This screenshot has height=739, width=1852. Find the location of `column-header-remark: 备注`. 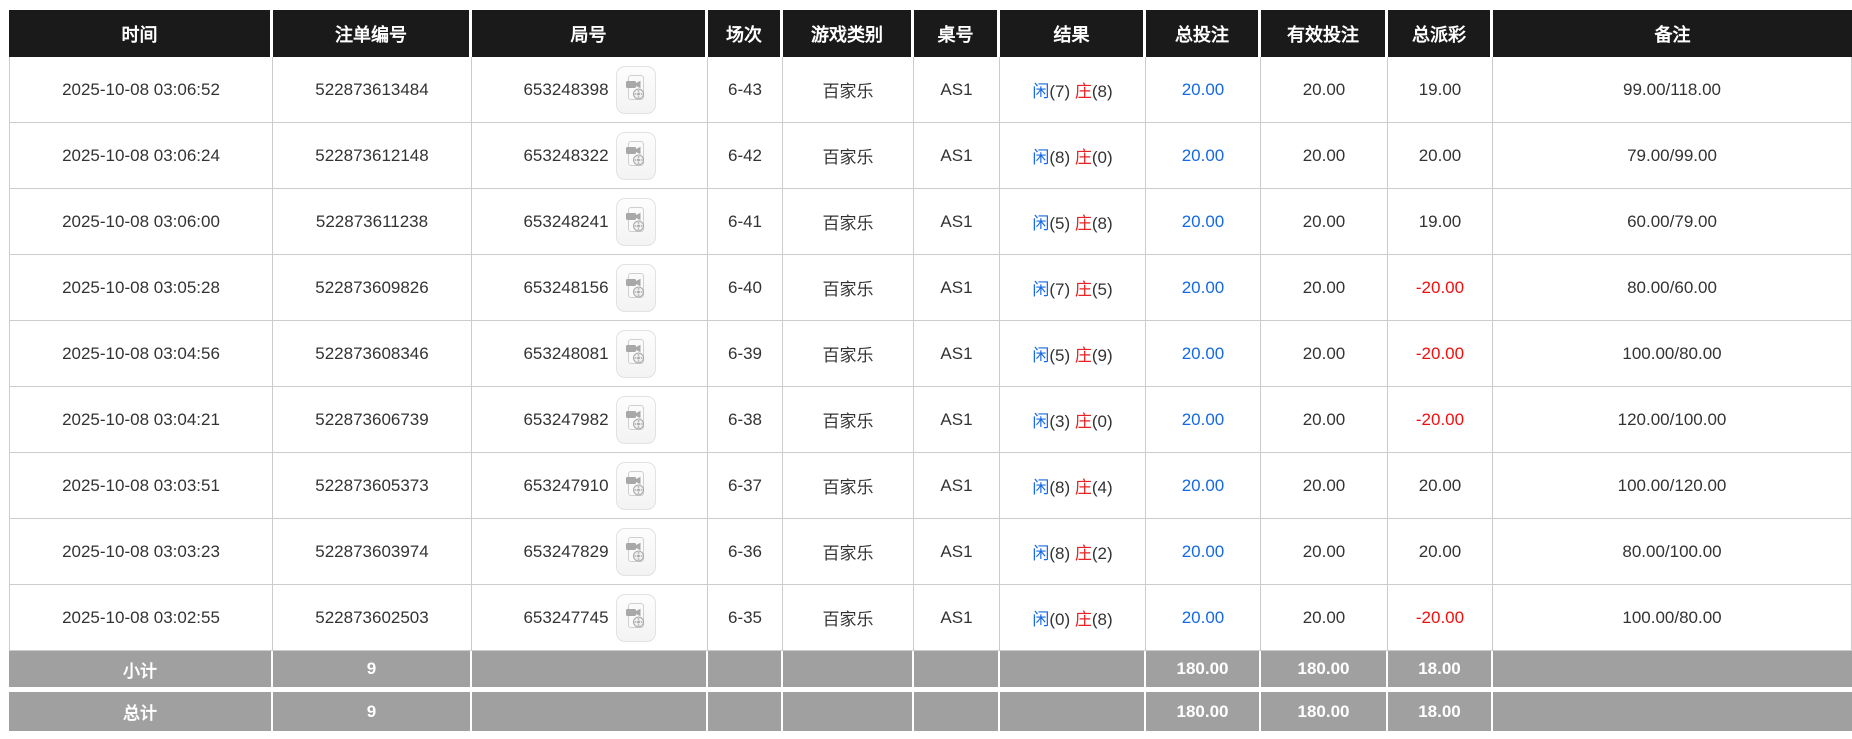

column-header-remark: 备注 is located at coordinates (1672, 33).